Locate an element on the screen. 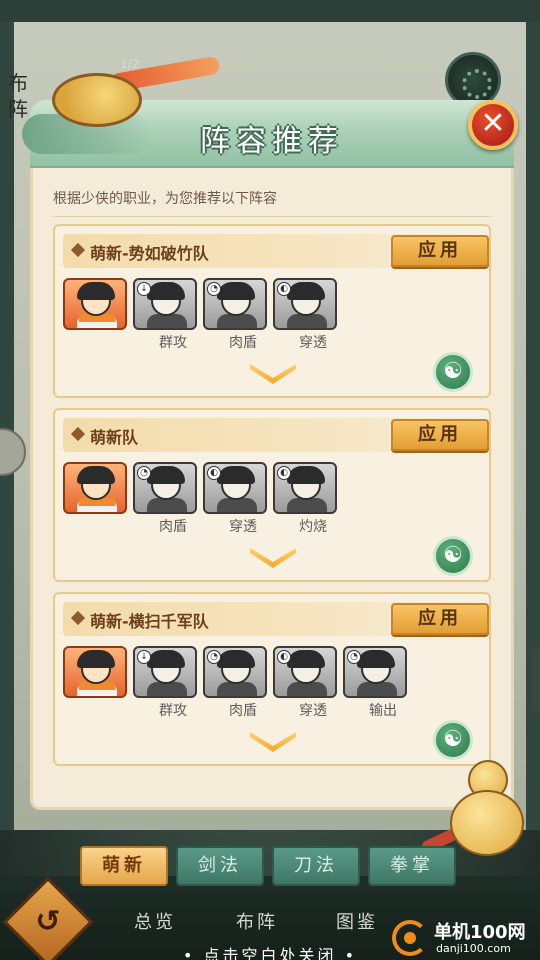  lineup-card: 萌新-横扫千军队 应用 ↓ 群攻 ◔ 肉盾 ◐ 穿透 ◔ 输出 ☯ is located at coordinates (272, 679).